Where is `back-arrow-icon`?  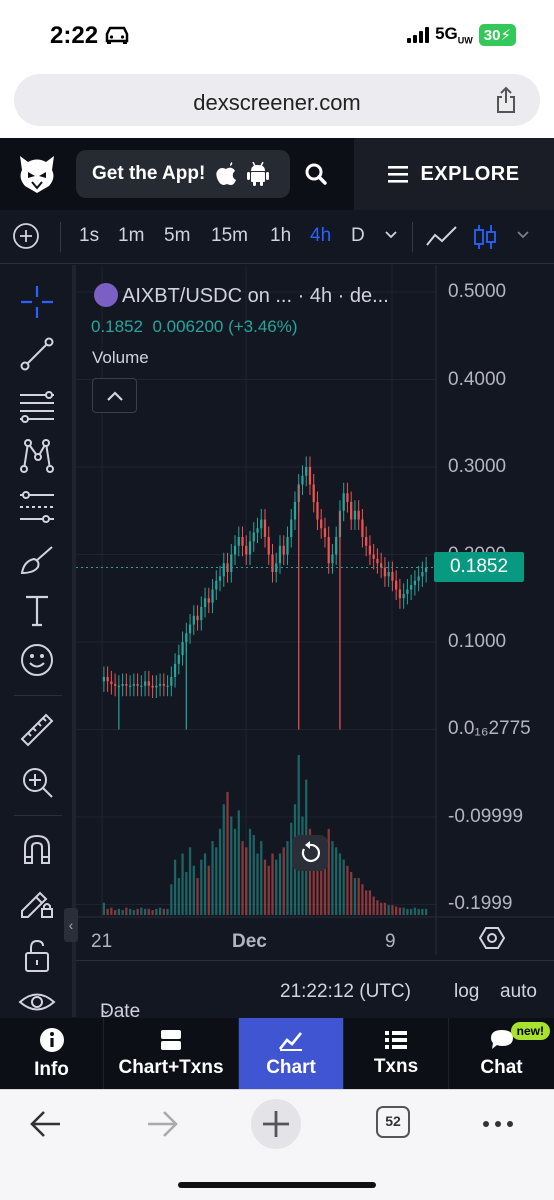
back-arrow-icon is located at coordinates (46, 1124).